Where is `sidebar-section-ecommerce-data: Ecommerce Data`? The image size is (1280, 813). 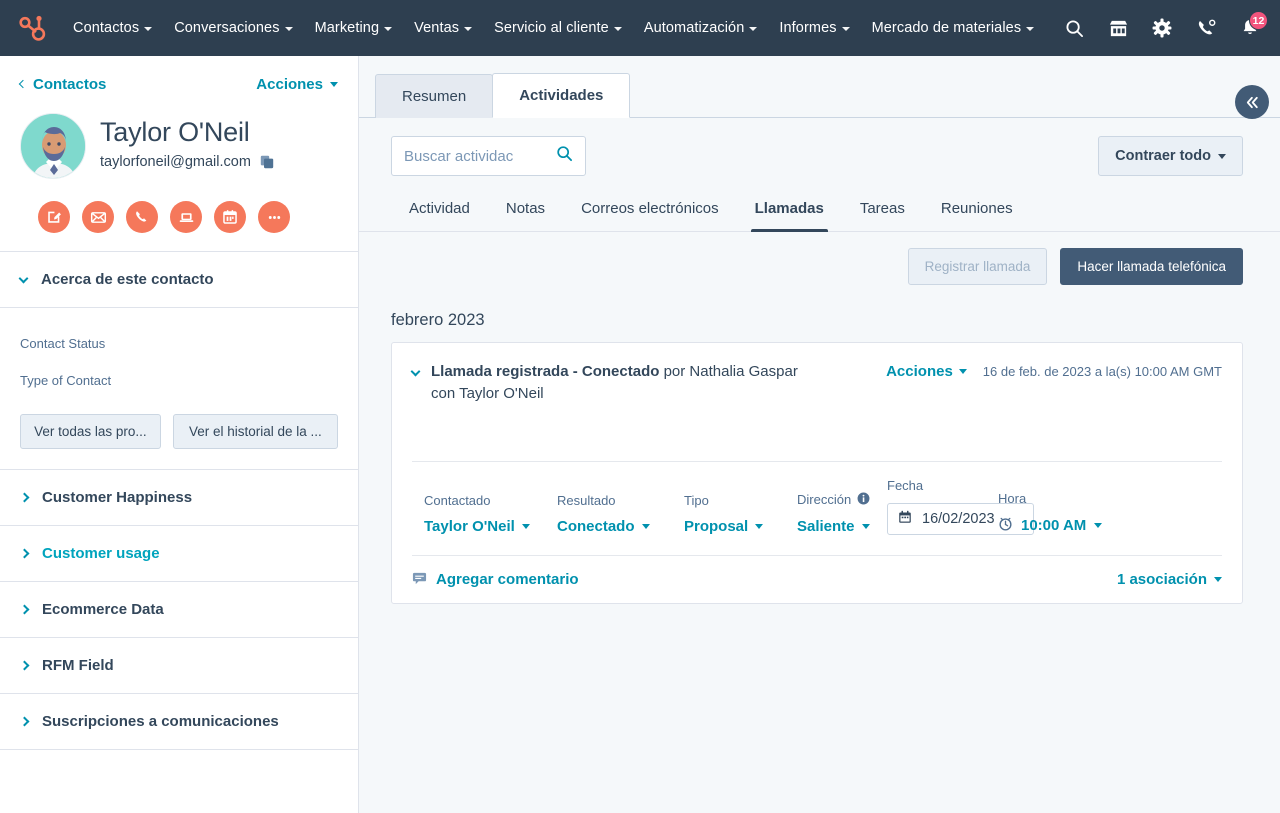 sidebar-section-ecommerce-data: Ecommerce Data is located at coordinates (179, 610).